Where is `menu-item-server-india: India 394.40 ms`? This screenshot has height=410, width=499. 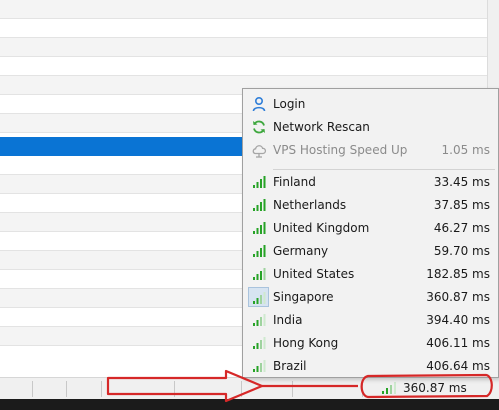
menu-item-server-india: India 394.40 ms is located at coordinates (371, 320).